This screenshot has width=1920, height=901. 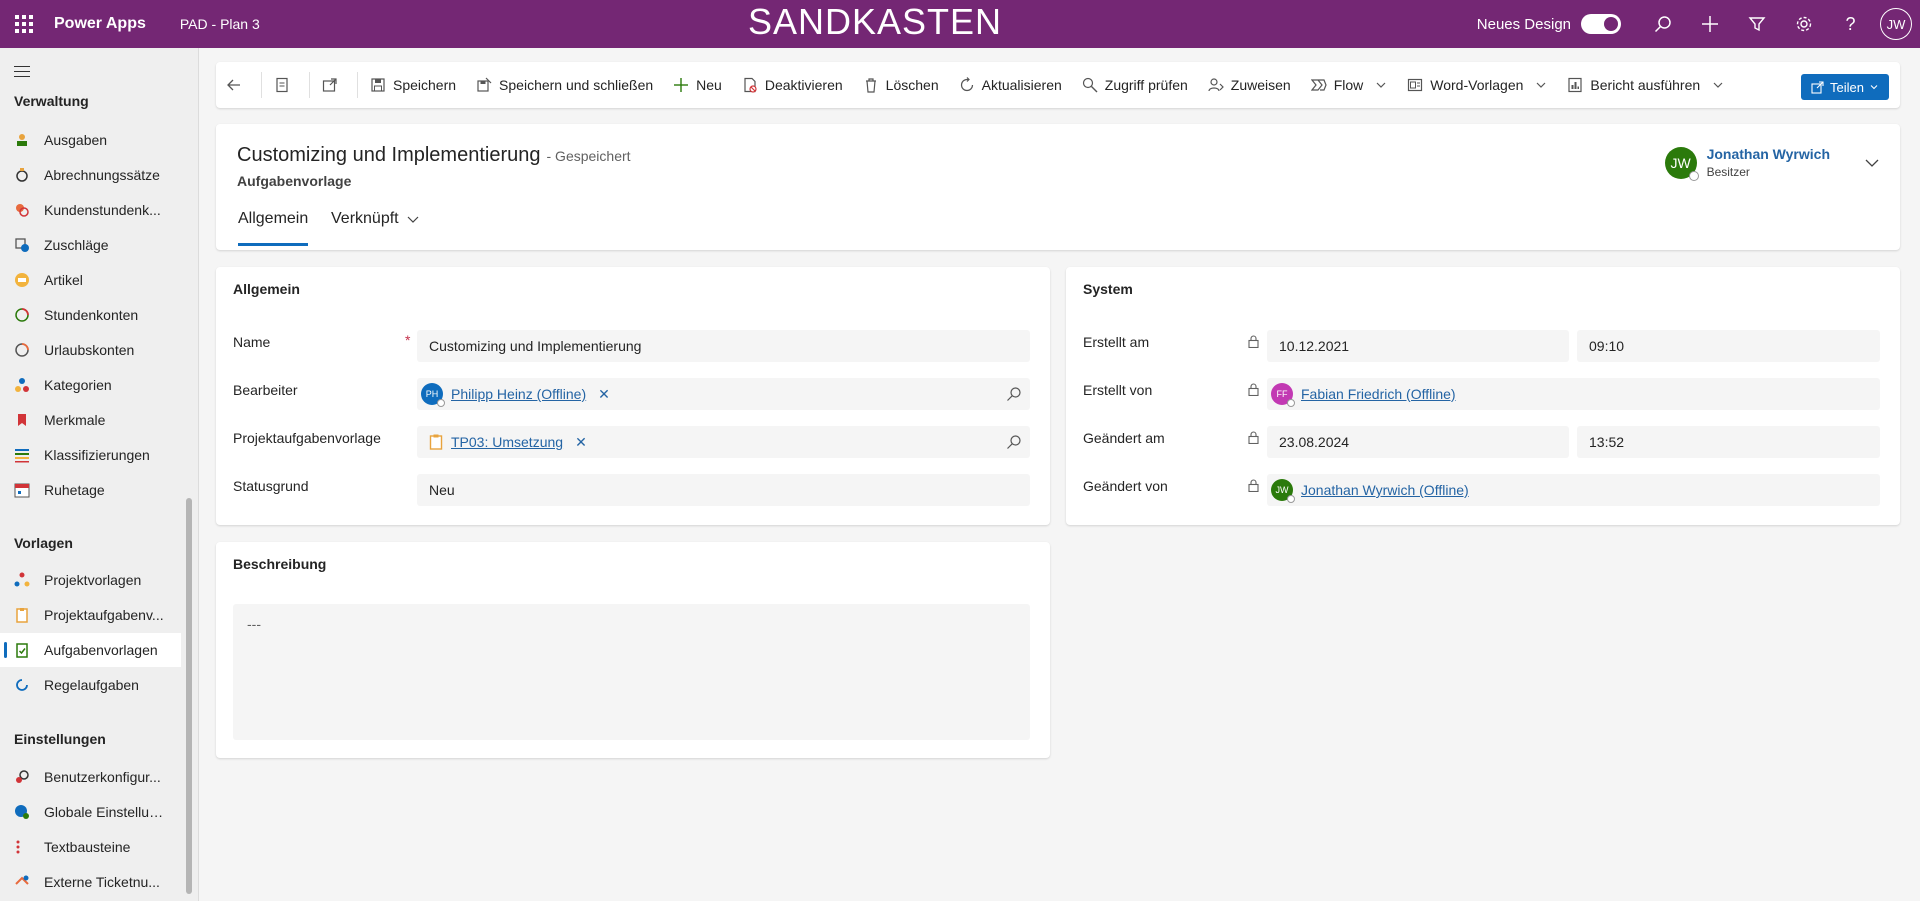 What do you see at coordinates (93, 580) in the screenshot?
I see `sidebar-item-label: Projektvorlagen` at bounding box center [93, 580].